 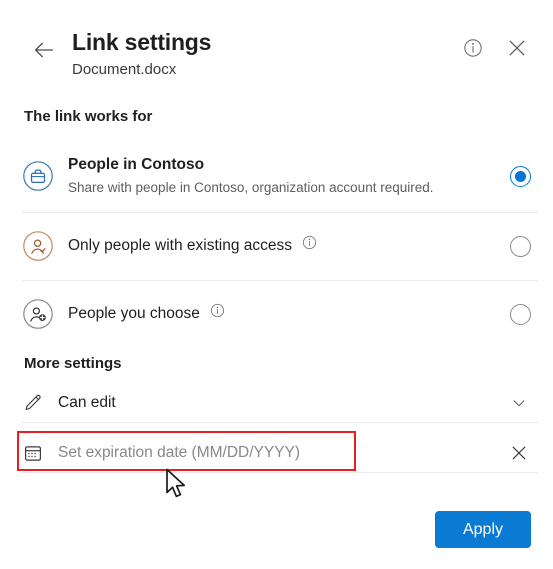 What do you see at coordinates (136, 164) in the screenshot?
I see `option-label: People in Contoso` at bounding box center [136, 164].